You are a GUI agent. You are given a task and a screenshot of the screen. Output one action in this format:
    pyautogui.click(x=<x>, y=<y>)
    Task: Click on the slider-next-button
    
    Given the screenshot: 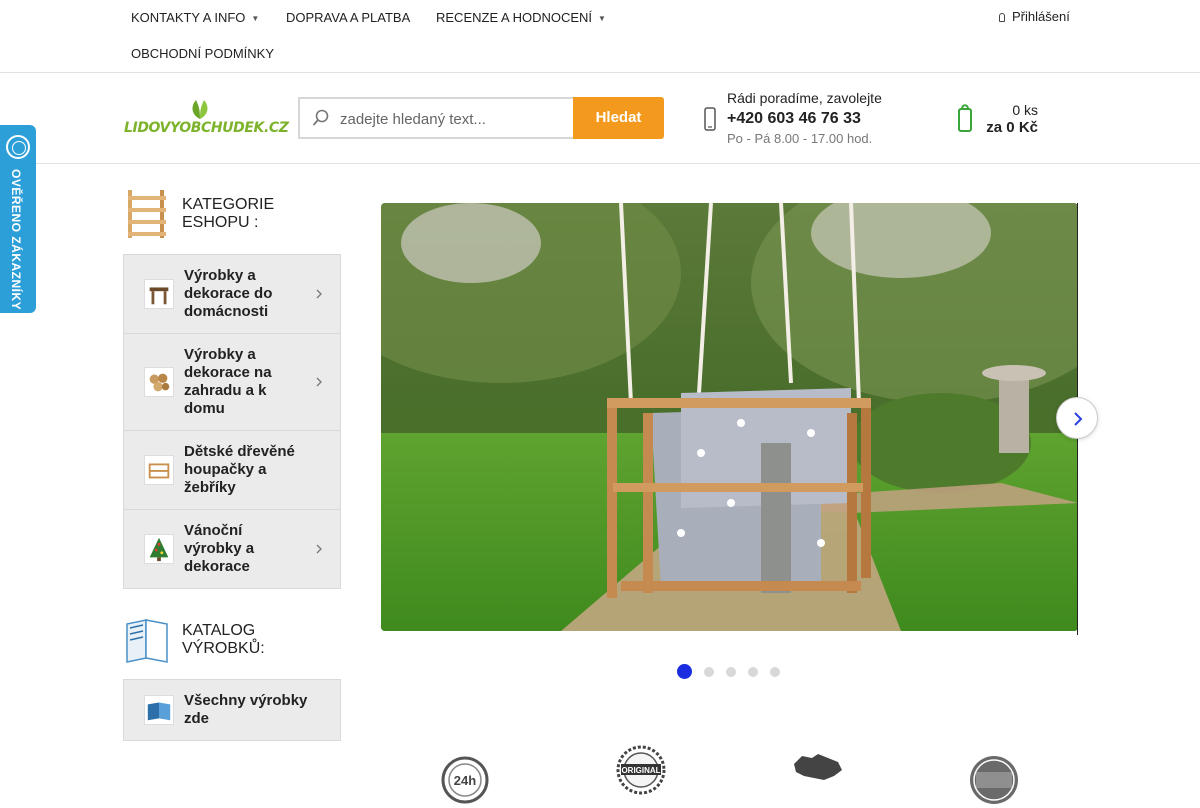 What is the action you would take?
    pyautogui.click(x=1077, y=418)
    